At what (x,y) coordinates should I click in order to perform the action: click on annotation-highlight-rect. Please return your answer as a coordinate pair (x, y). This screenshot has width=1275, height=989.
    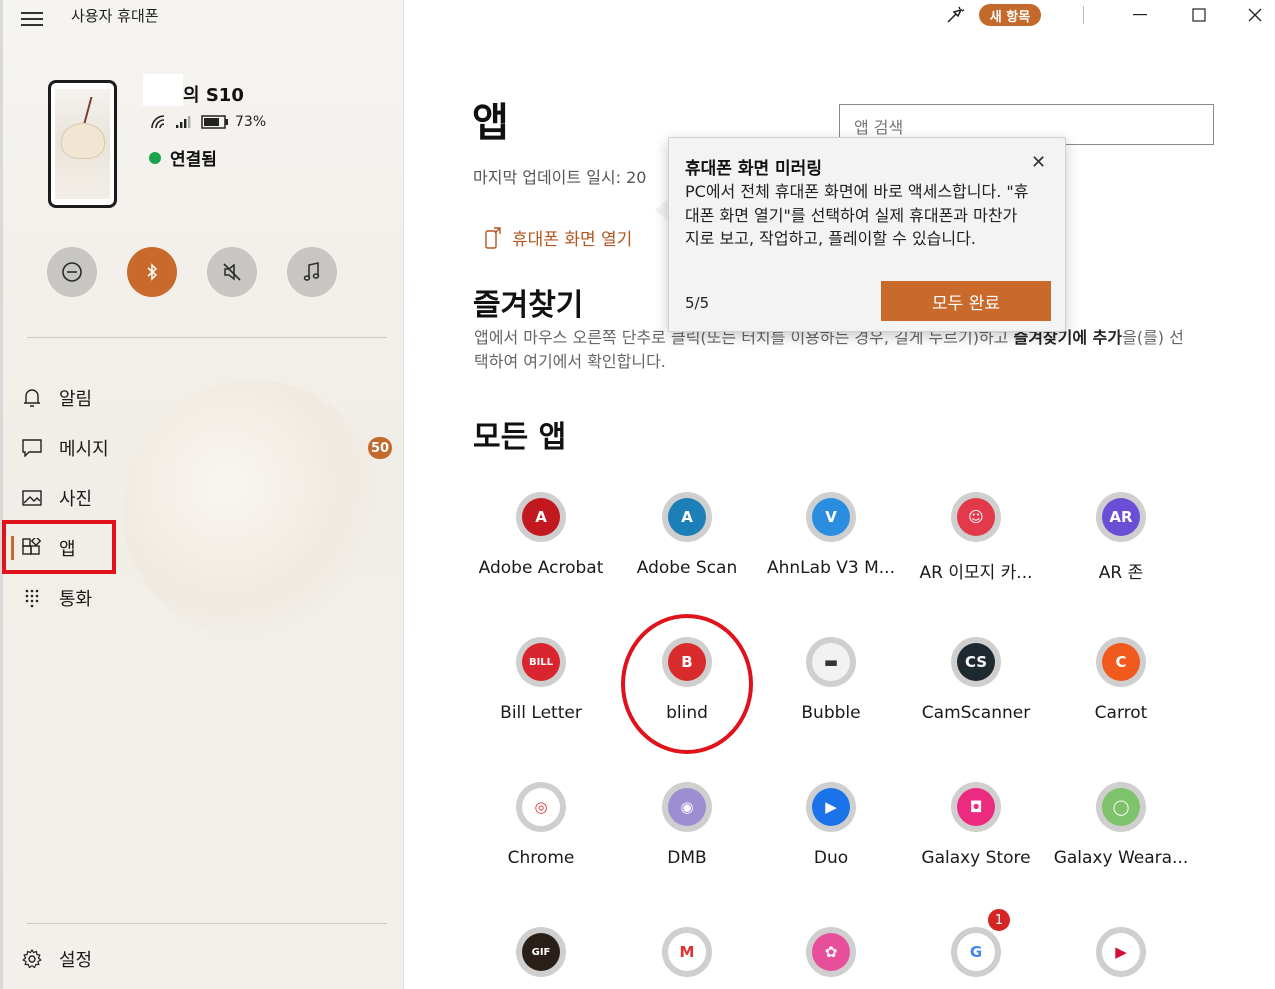
    Looking at the image, I should click on (59, 547).